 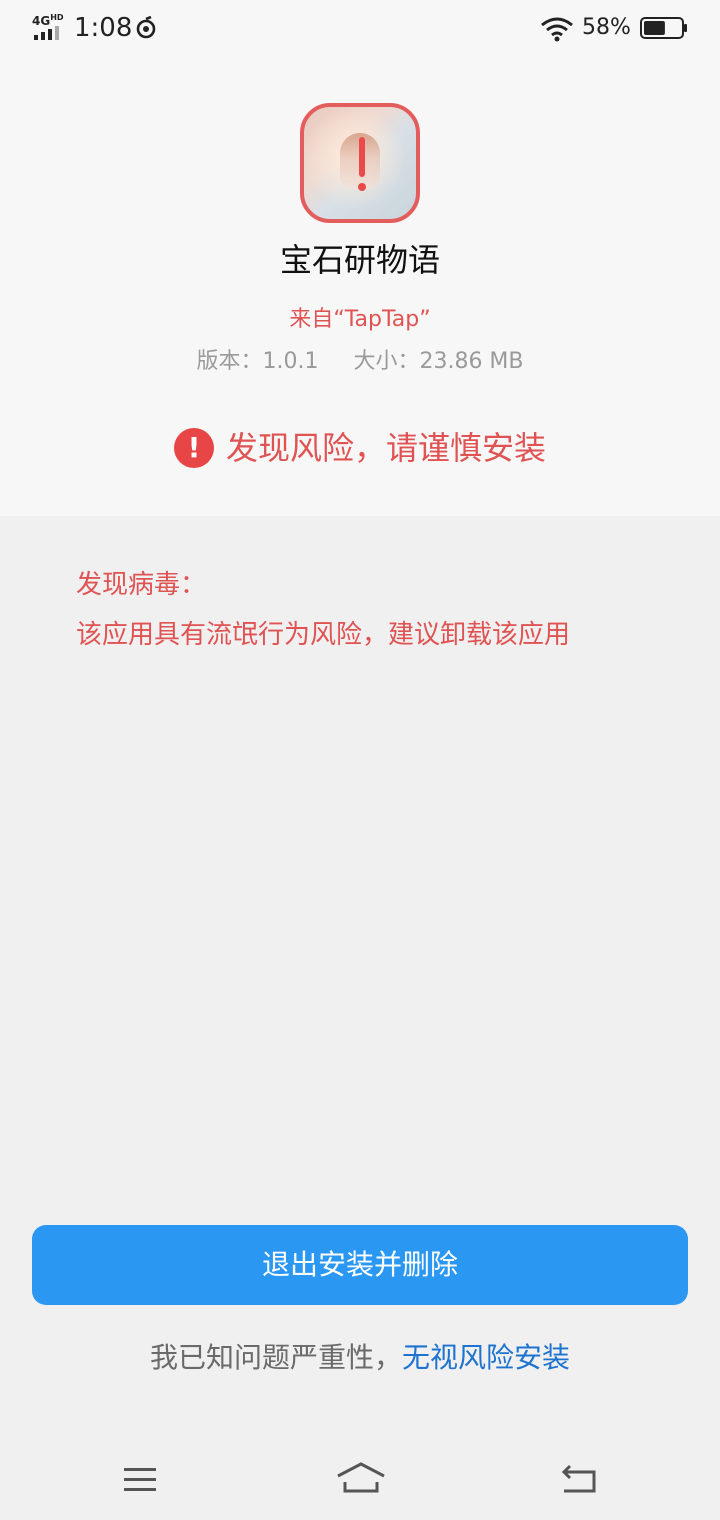 What do you see at coordinates (49, 26) in the screenshot?
I see `signal-icon: 4GHD` at bounding box center [49, 26].